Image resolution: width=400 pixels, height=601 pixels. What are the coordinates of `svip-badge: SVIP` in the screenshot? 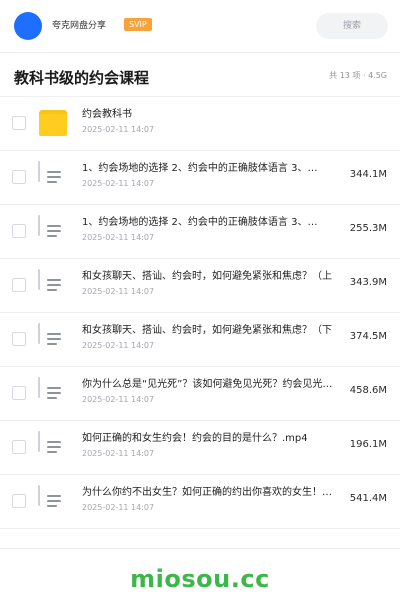 It's located at (138, 24).